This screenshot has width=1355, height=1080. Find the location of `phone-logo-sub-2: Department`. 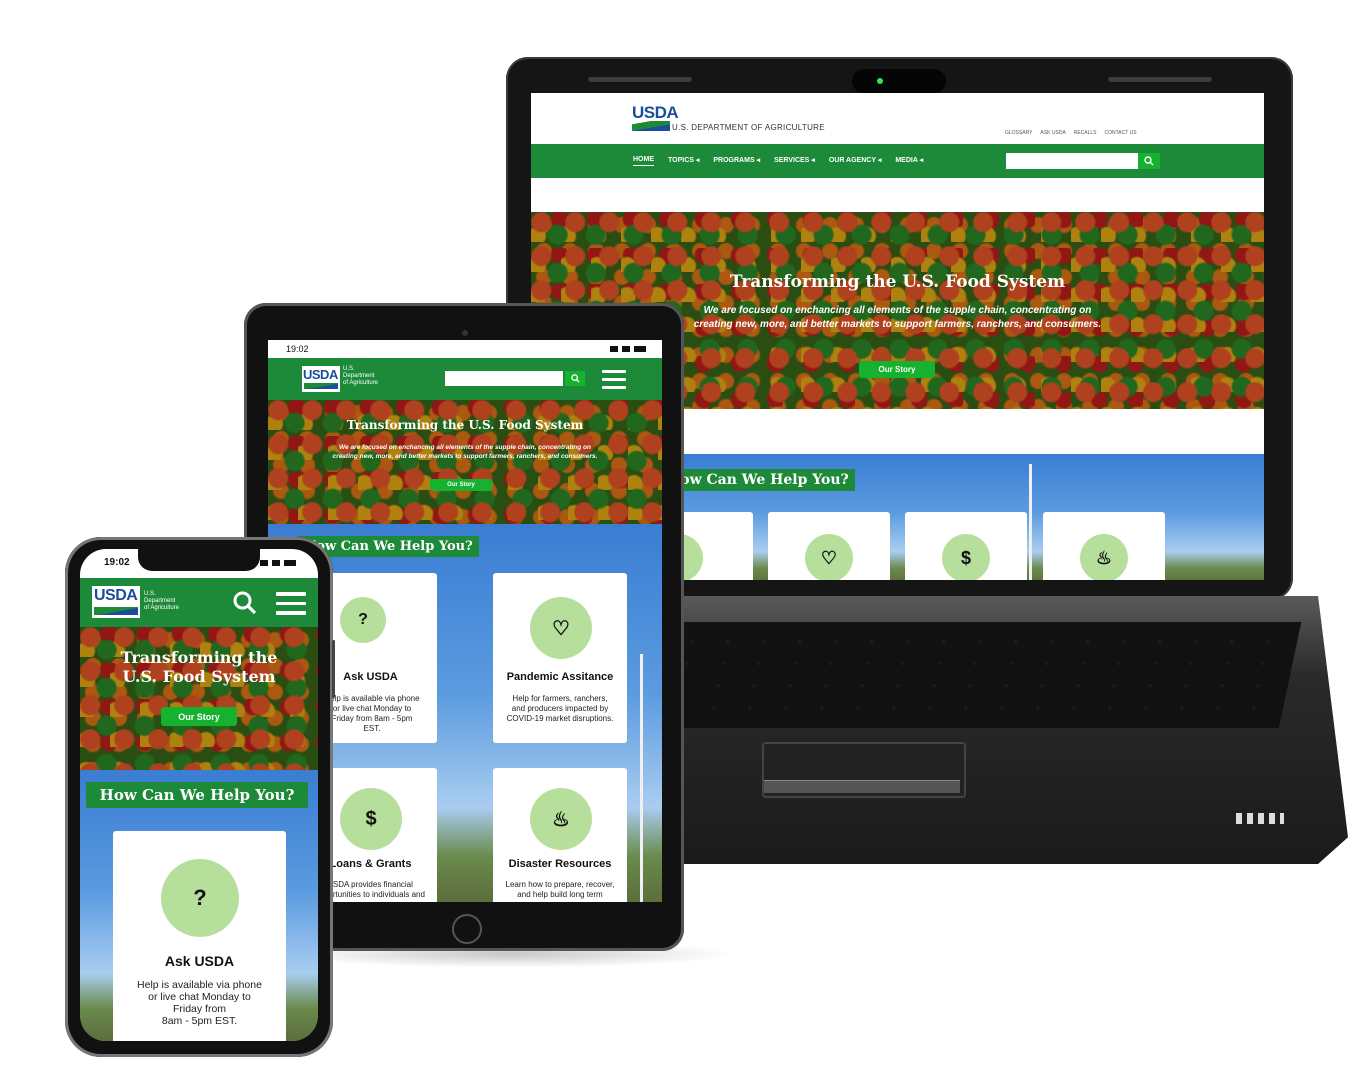

phone-logo-sub-2: Department is located at coordinates (160, 601).